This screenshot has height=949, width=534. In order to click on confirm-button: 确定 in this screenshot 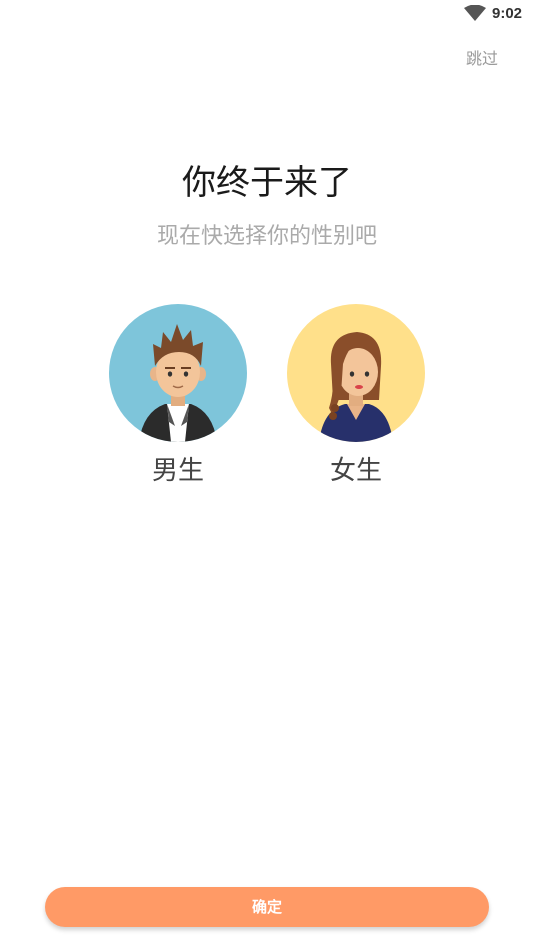, I will do `click(267, 907)`.